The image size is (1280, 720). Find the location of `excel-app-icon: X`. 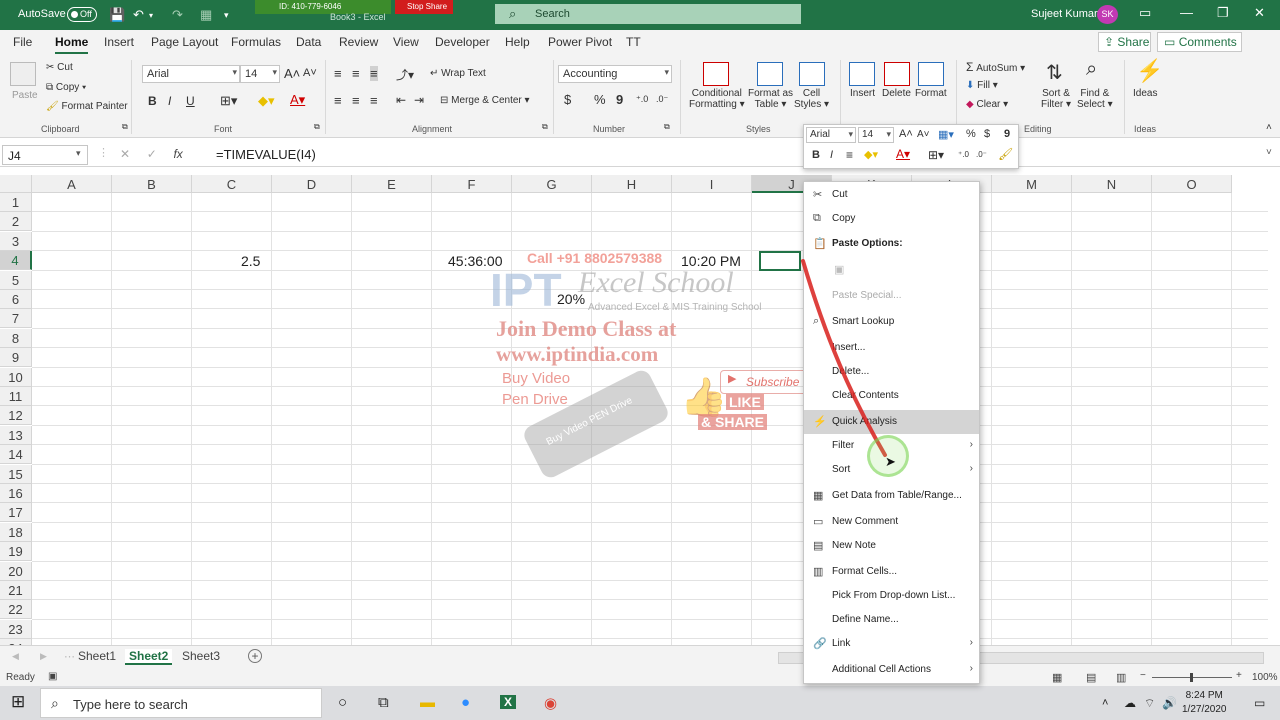

excel-app-icon: X is located at coordinates (508, 702).